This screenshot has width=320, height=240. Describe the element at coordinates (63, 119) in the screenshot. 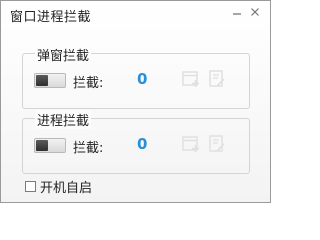

I see `process-intercept-legend: 进程拦截` at that location.